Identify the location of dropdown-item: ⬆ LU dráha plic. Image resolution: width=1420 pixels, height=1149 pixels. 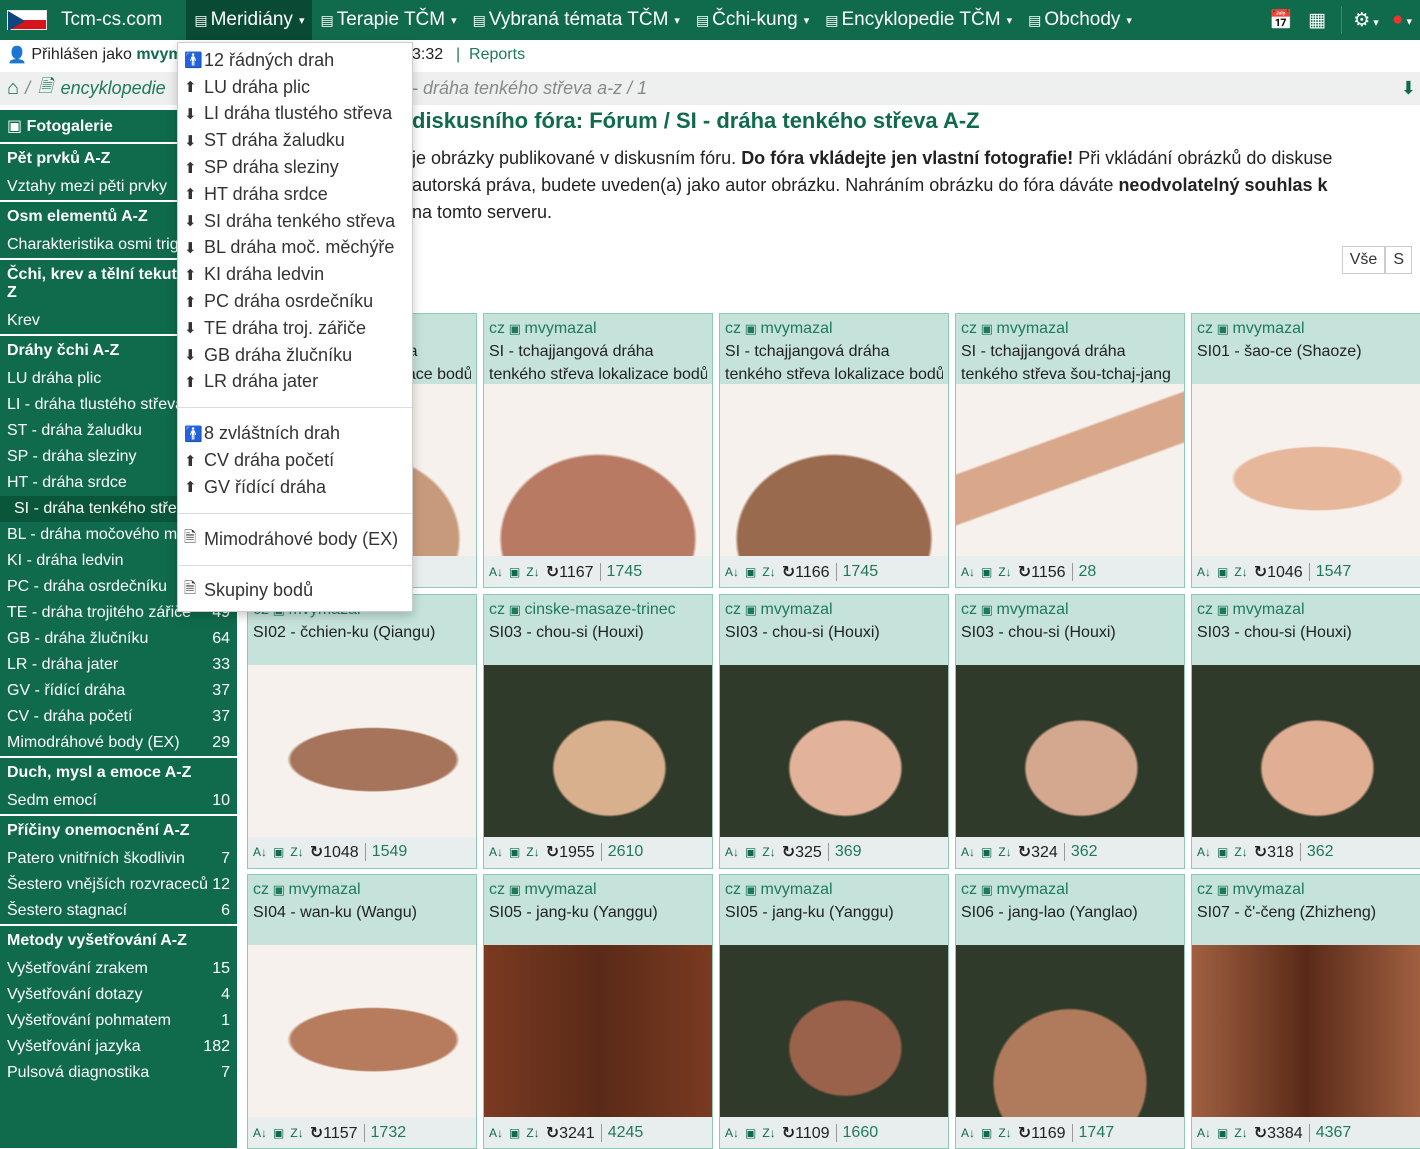
(295, 87).